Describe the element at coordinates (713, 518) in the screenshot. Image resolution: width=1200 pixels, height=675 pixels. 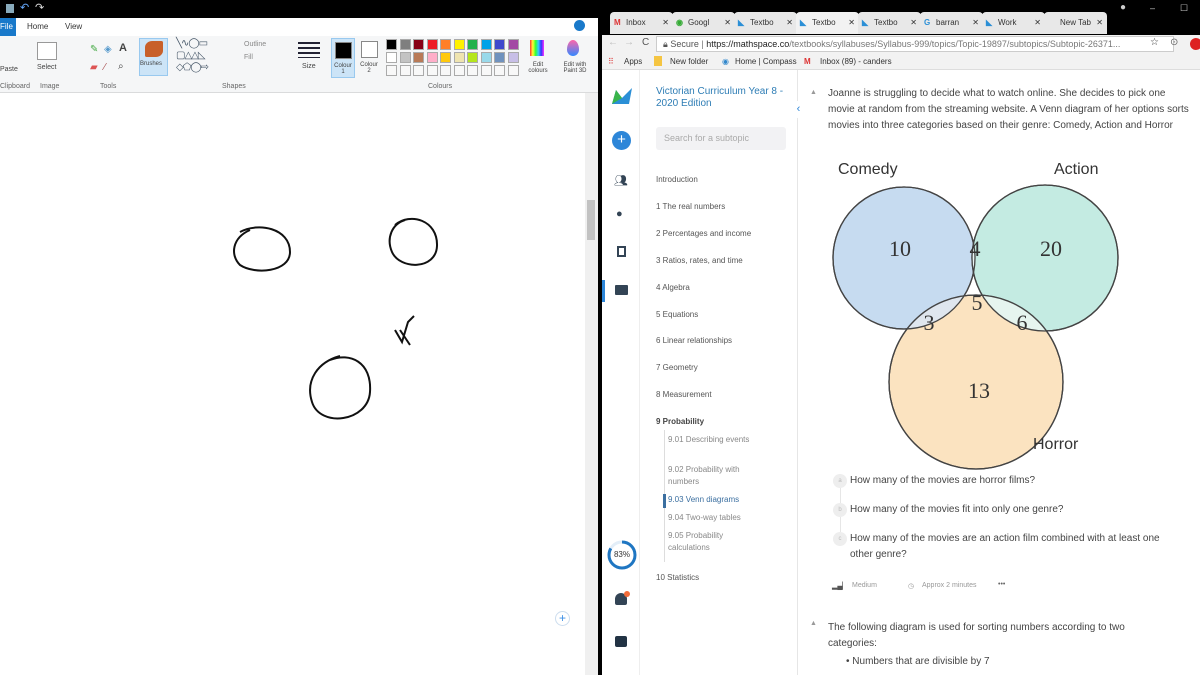
I see `sidebar-subitem: 9.04 Two-way tables` at that location.